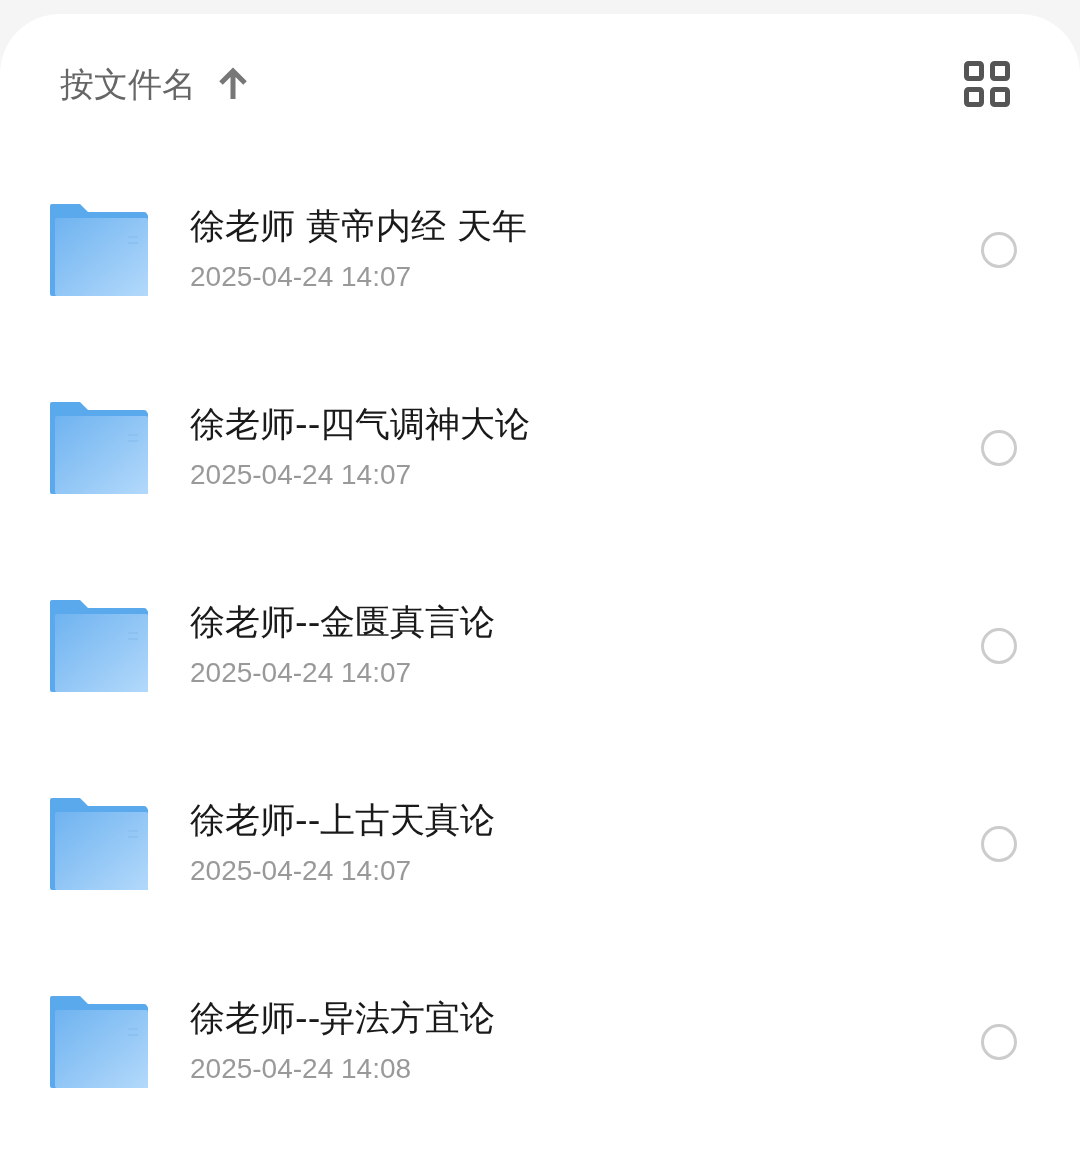 This screenshot has width=1080, height=1161. I want to click on grid-view-icon, so click(987, 84).